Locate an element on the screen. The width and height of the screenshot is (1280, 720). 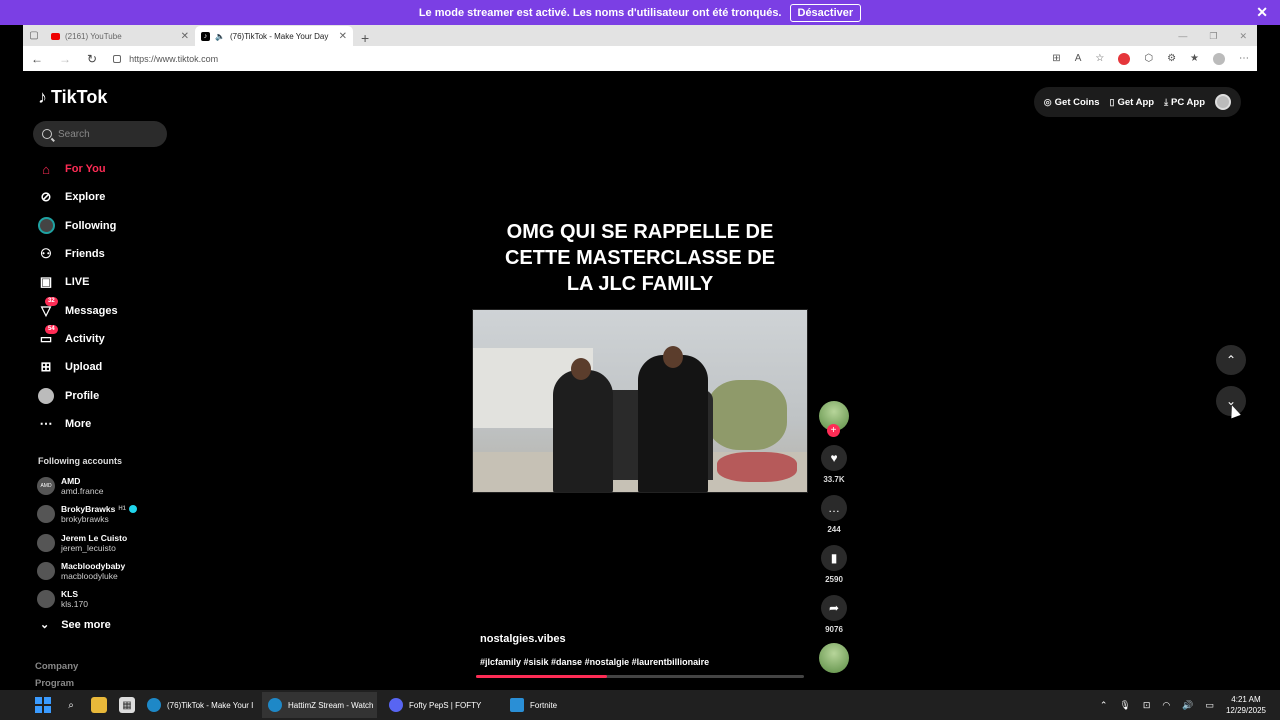
settings-menu-icon: ⋯ is located at coordinates (1244, 58).